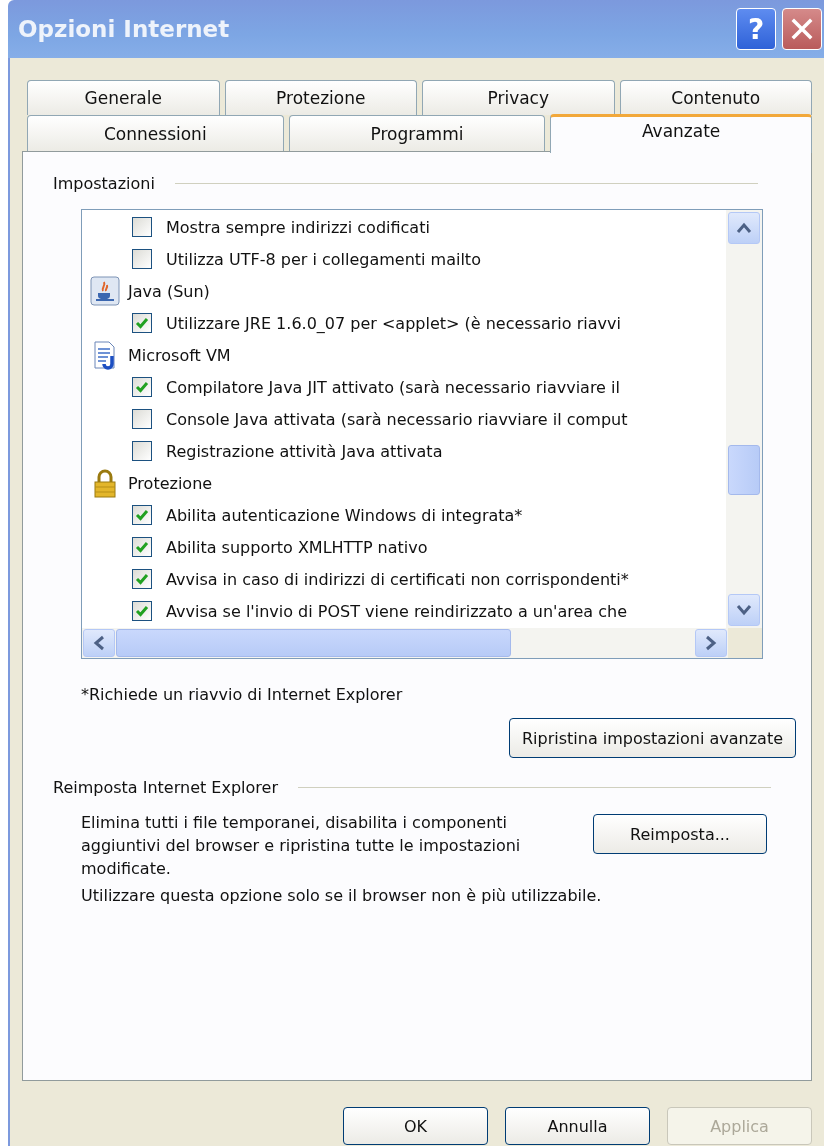 This screenshot has width=824, height=1146. I want to click on close-icon, so click(802, 29).